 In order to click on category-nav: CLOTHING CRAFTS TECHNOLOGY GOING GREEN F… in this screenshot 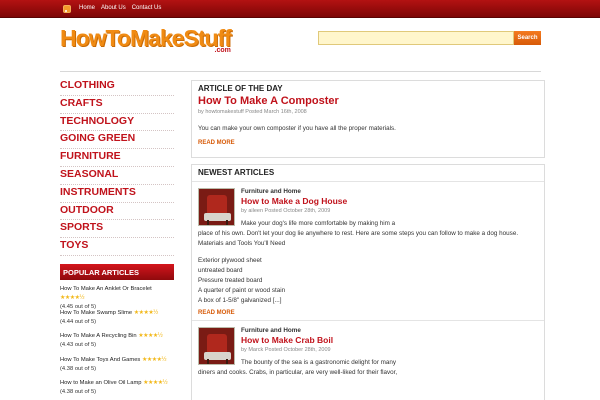, I will do `click(117, 167)`.